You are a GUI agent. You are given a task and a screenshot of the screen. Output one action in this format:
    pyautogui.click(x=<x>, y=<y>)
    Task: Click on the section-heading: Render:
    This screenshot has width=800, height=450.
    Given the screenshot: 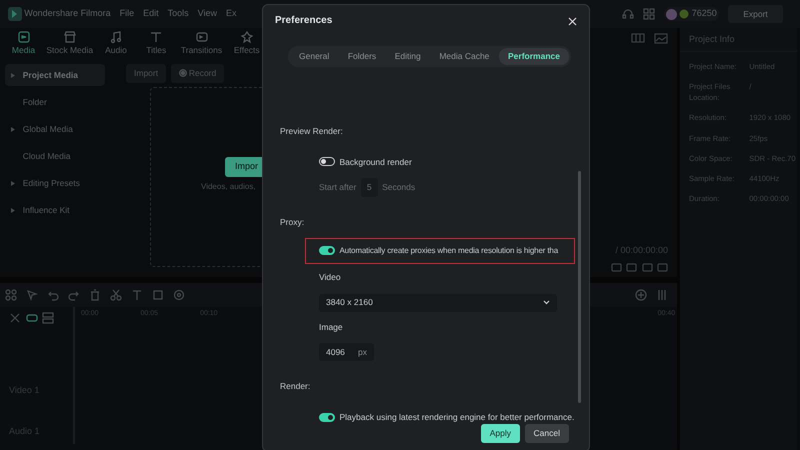 What is the action you would take?
    pyautogui.click(x=296, y=386)
    